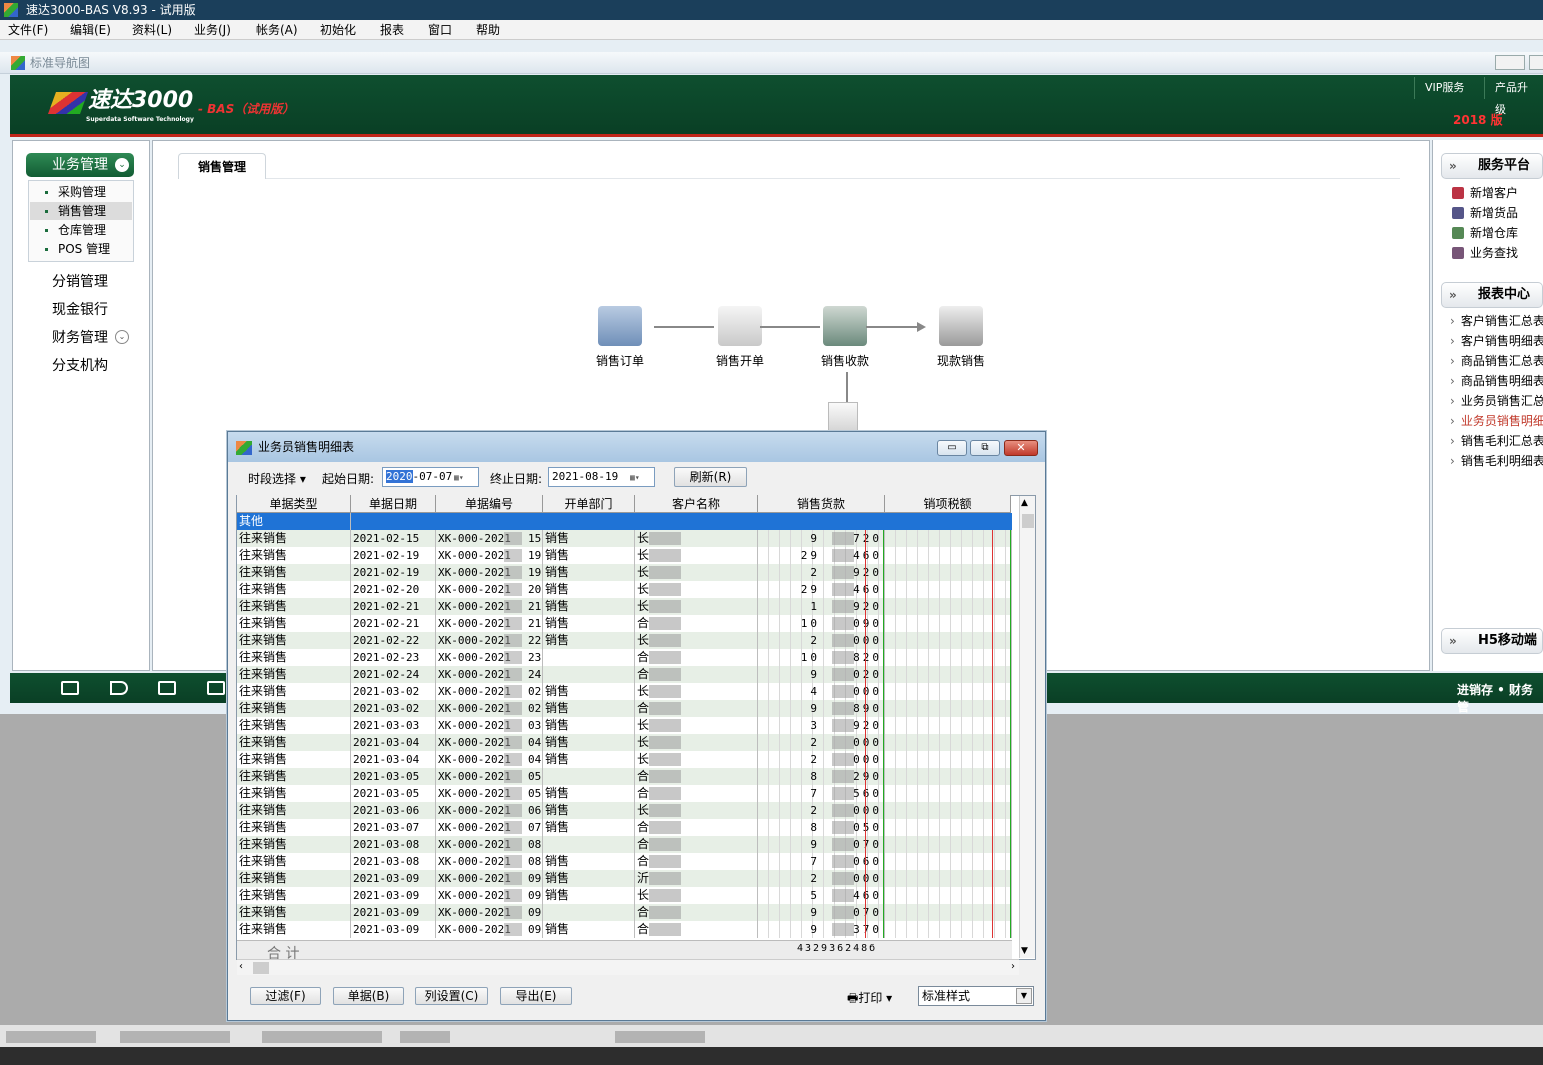  What do you see at coordinates (451, 996) in the screenshot?
I see `column-settings-button: 列设置(C)` at bounding box center [451, 996].